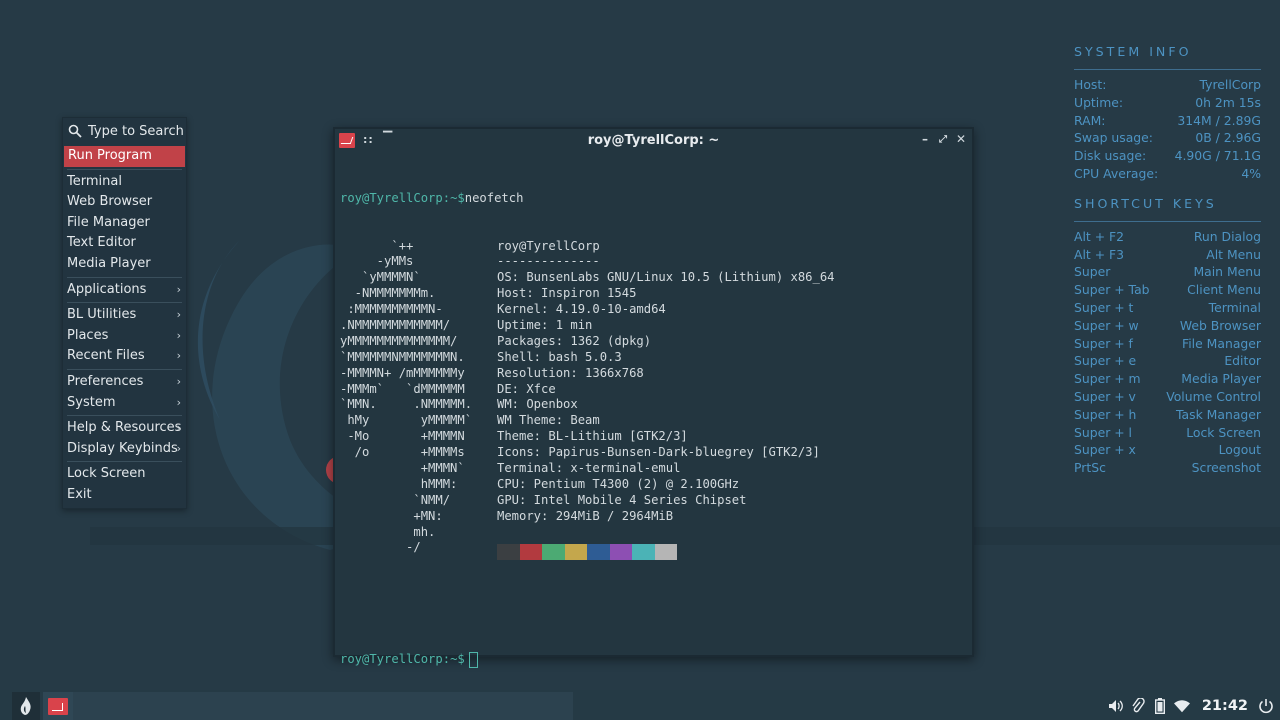 The image size is (1280, 720). Describe the element at coordinates (548, 245) in the screenshot. I see `system-info-line: roy@TyrellCorp` at that location.